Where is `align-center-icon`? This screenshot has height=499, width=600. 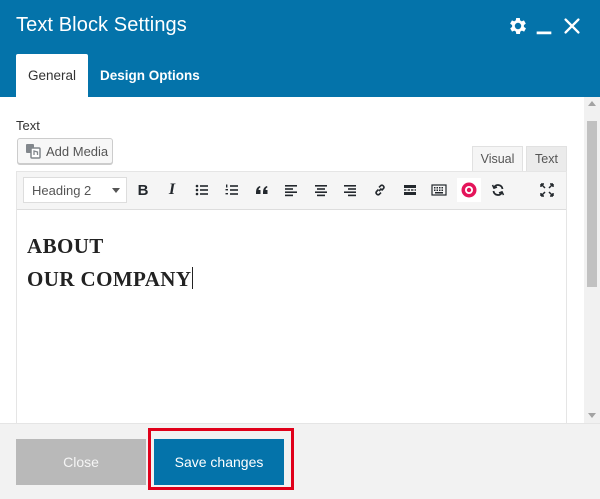 align-center-icon is located at coordinates (321, 191).